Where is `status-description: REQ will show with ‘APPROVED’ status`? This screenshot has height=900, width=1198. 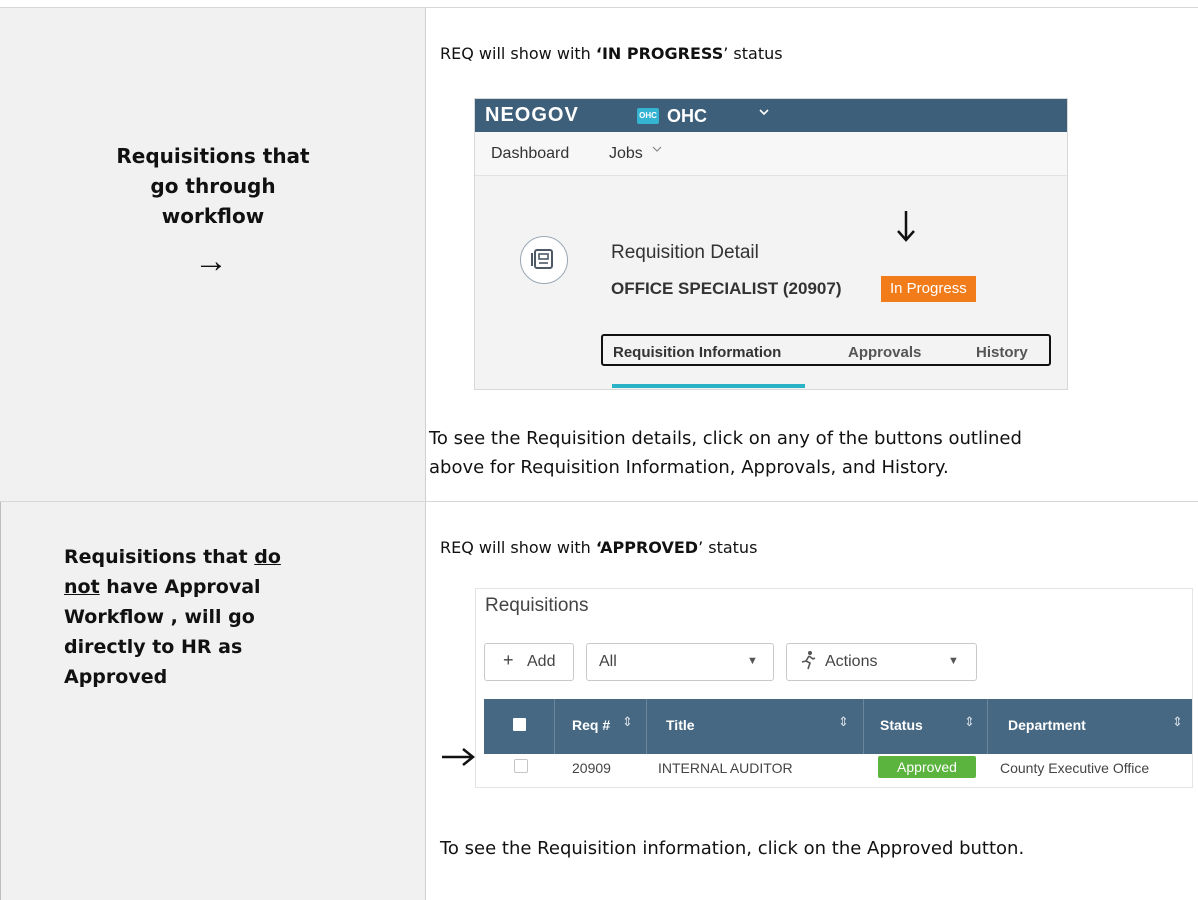 status-description: REQ will show with ‘APPROVED’ status is located at coordinates (599, 547).